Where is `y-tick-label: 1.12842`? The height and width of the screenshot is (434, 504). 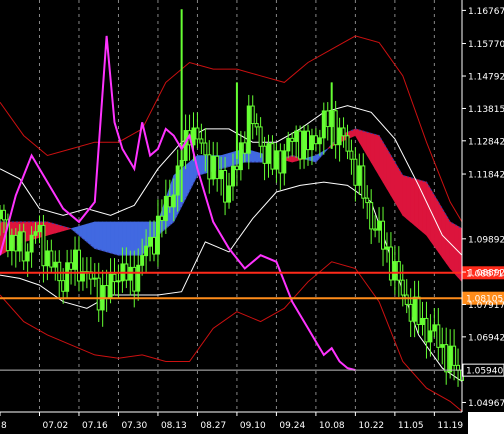 y-tick-label: 1.12842 is located at coordinates (486, 142).